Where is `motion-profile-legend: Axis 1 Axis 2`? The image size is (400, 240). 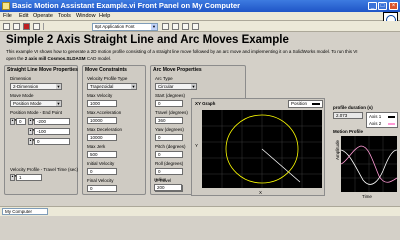 motion-profile-legend: Axis 1 Axis 2 is located at coordinates (382, 120).